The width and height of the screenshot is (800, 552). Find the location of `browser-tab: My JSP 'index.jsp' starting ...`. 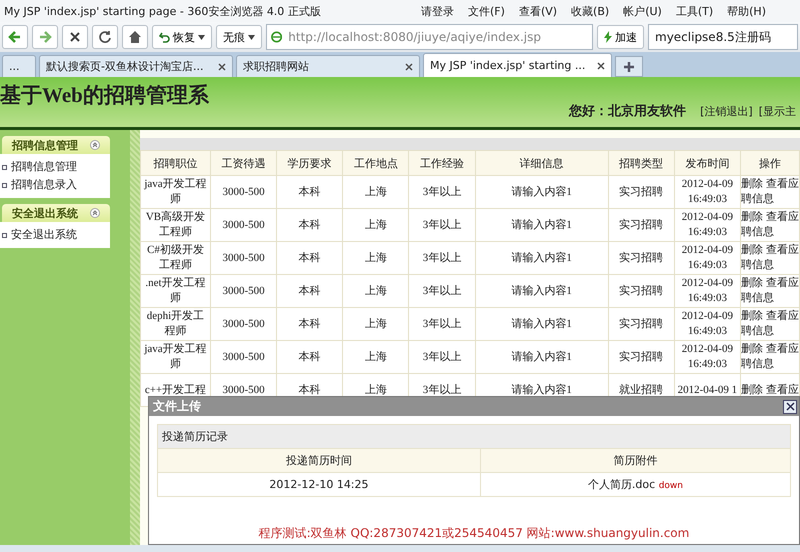

browser-tab: My JSP 'index.jsp' starting ... is located at coordinates (517, 65).